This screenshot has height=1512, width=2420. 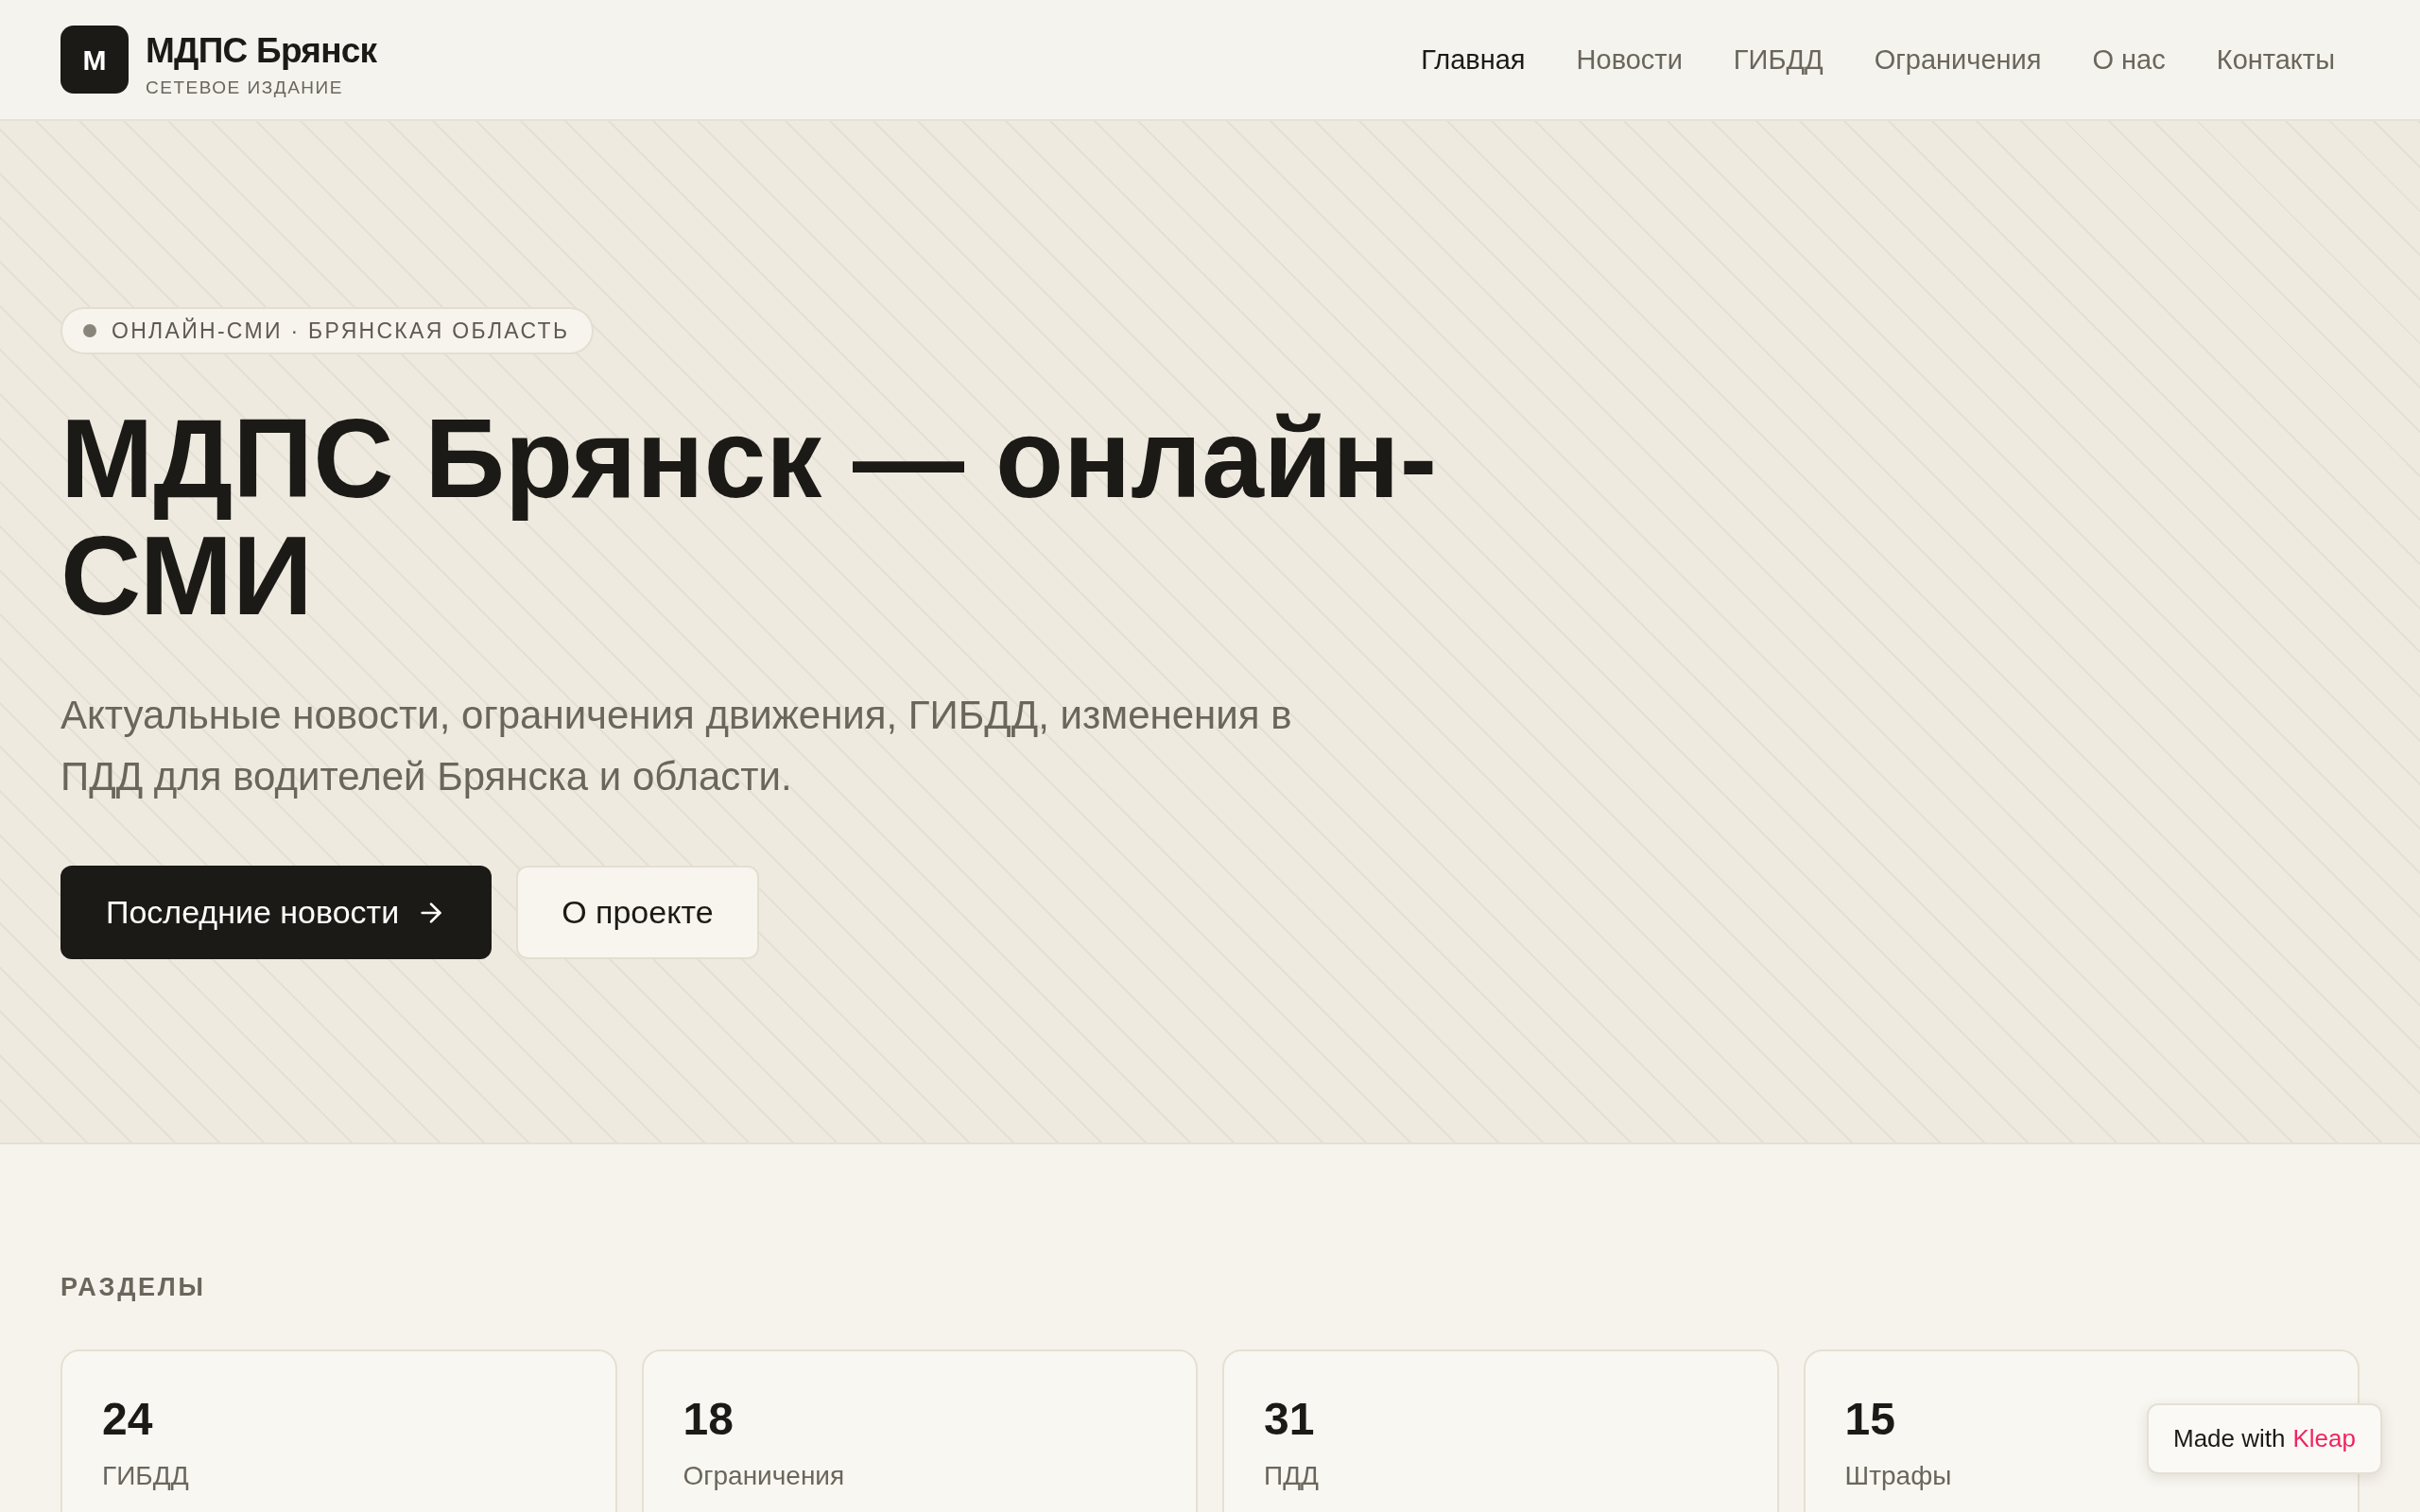 What do you see at coordinates (708, 1419) in the screenshot?
I see `section-count: 18` at bounding box center [708, 1419].